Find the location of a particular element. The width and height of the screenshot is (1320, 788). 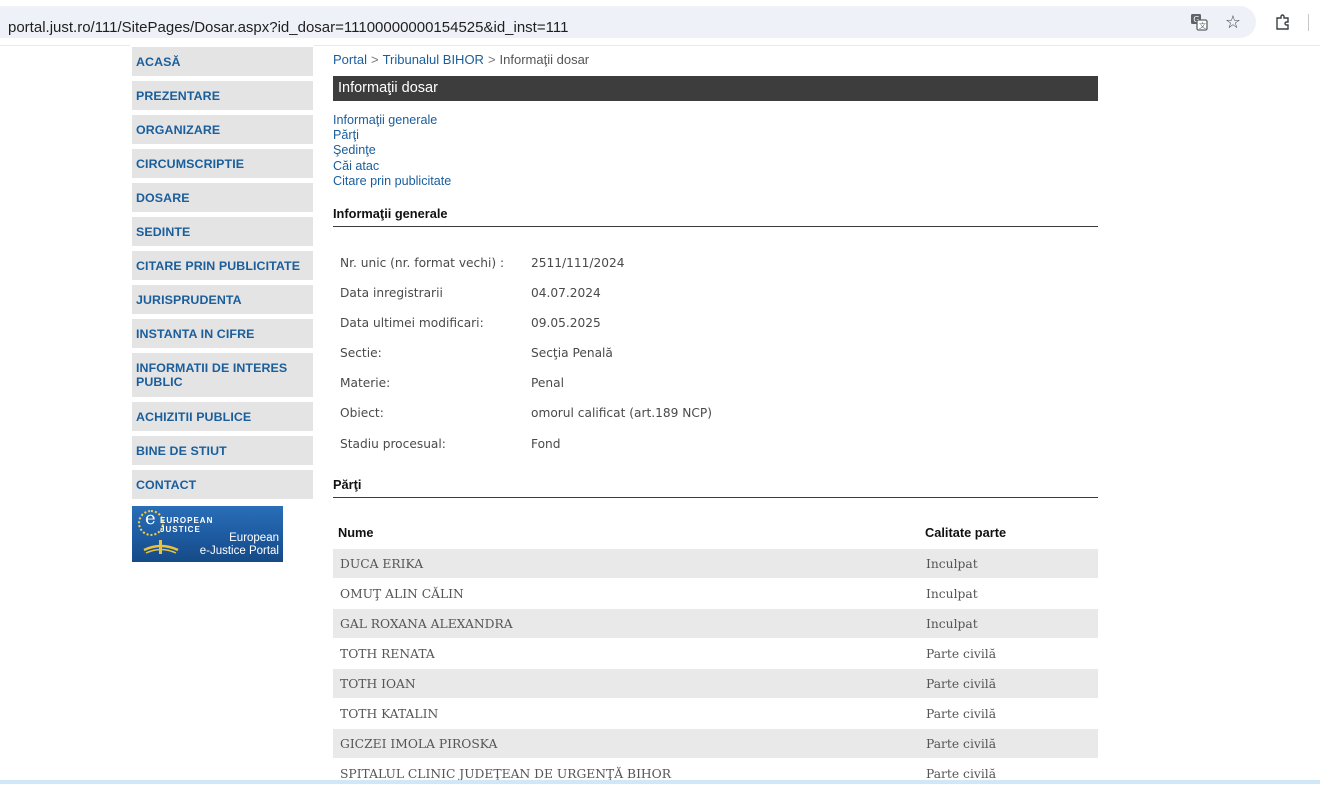

parties-heading: Părţi is located at coordinates (715, 487).